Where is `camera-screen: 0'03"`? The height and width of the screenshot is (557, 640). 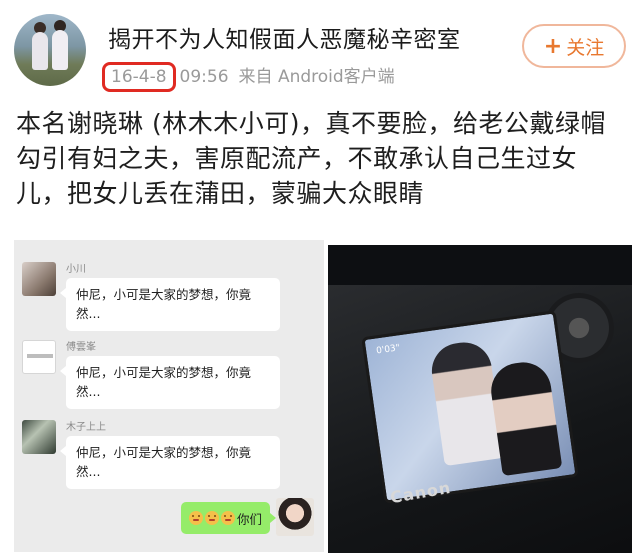
camera-screen: 0'03" is located at coordinates (470, 407).